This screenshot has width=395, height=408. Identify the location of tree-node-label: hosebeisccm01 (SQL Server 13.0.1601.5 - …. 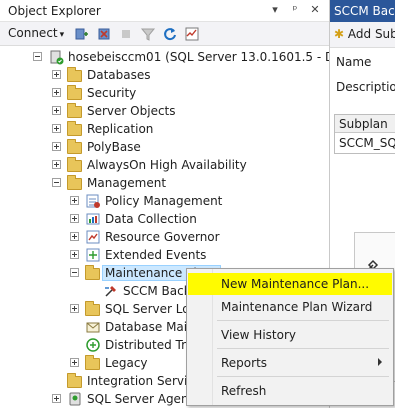
(198, 57).